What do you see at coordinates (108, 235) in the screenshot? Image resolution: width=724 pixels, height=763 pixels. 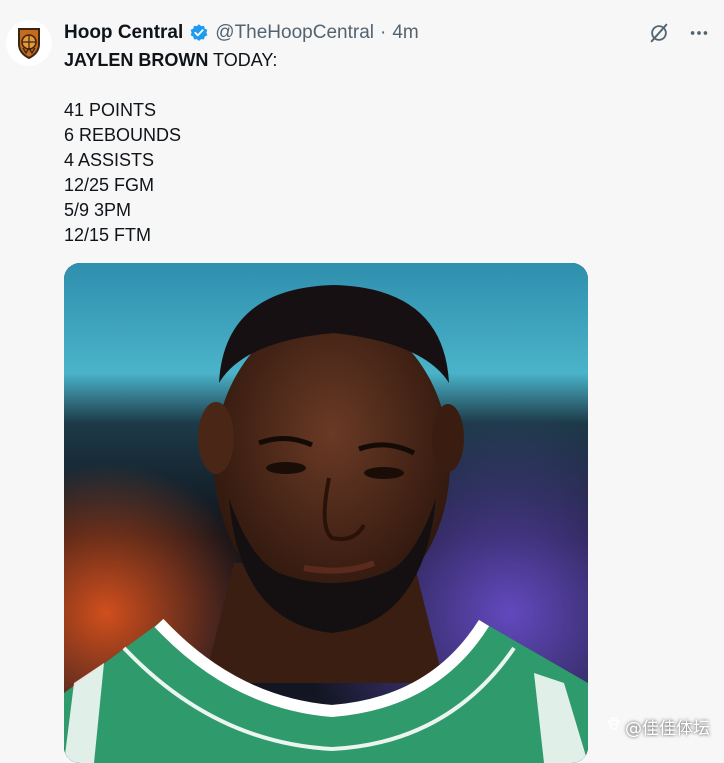 I see `stat-line: 12/15 FTM` at bounding box center [108, 235].